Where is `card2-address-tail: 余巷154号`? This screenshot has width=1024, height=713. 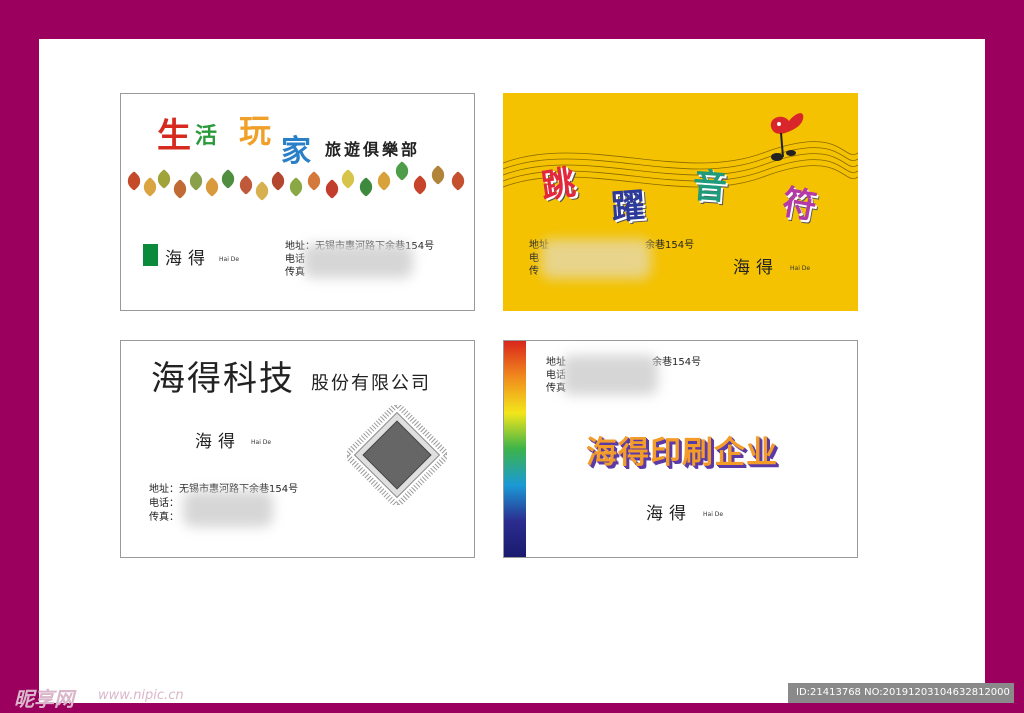 card2-address-tail: 余巷154号 is located at coordinates (670, 245).